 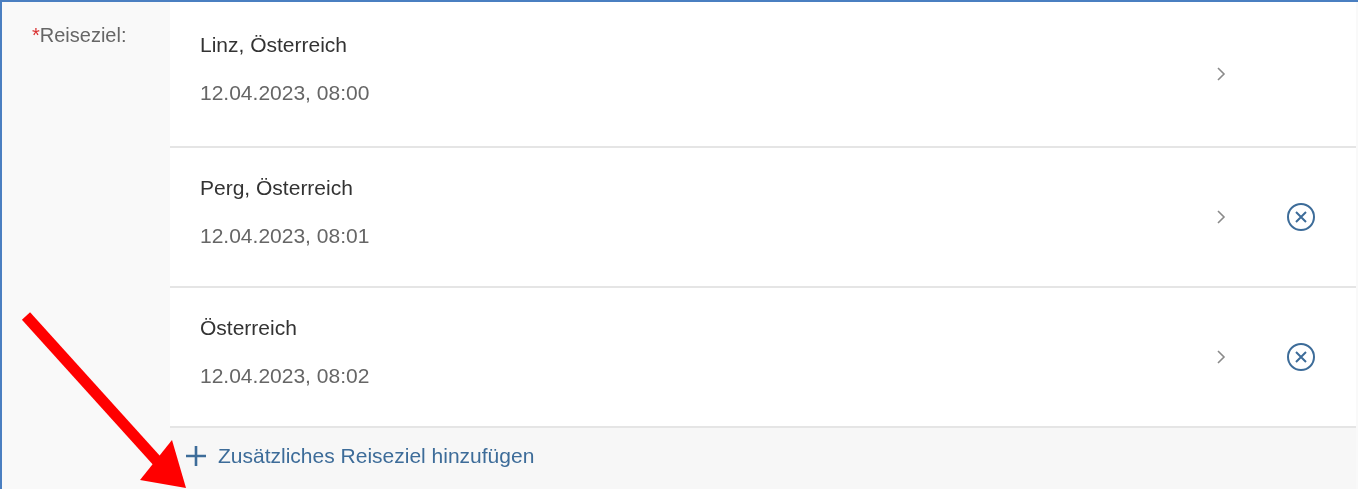 What do you see at coordinates (285, 93) in the screenshot?
I see `date-time: 12.04.2023, 08:00` at bounding box center [285, 93].